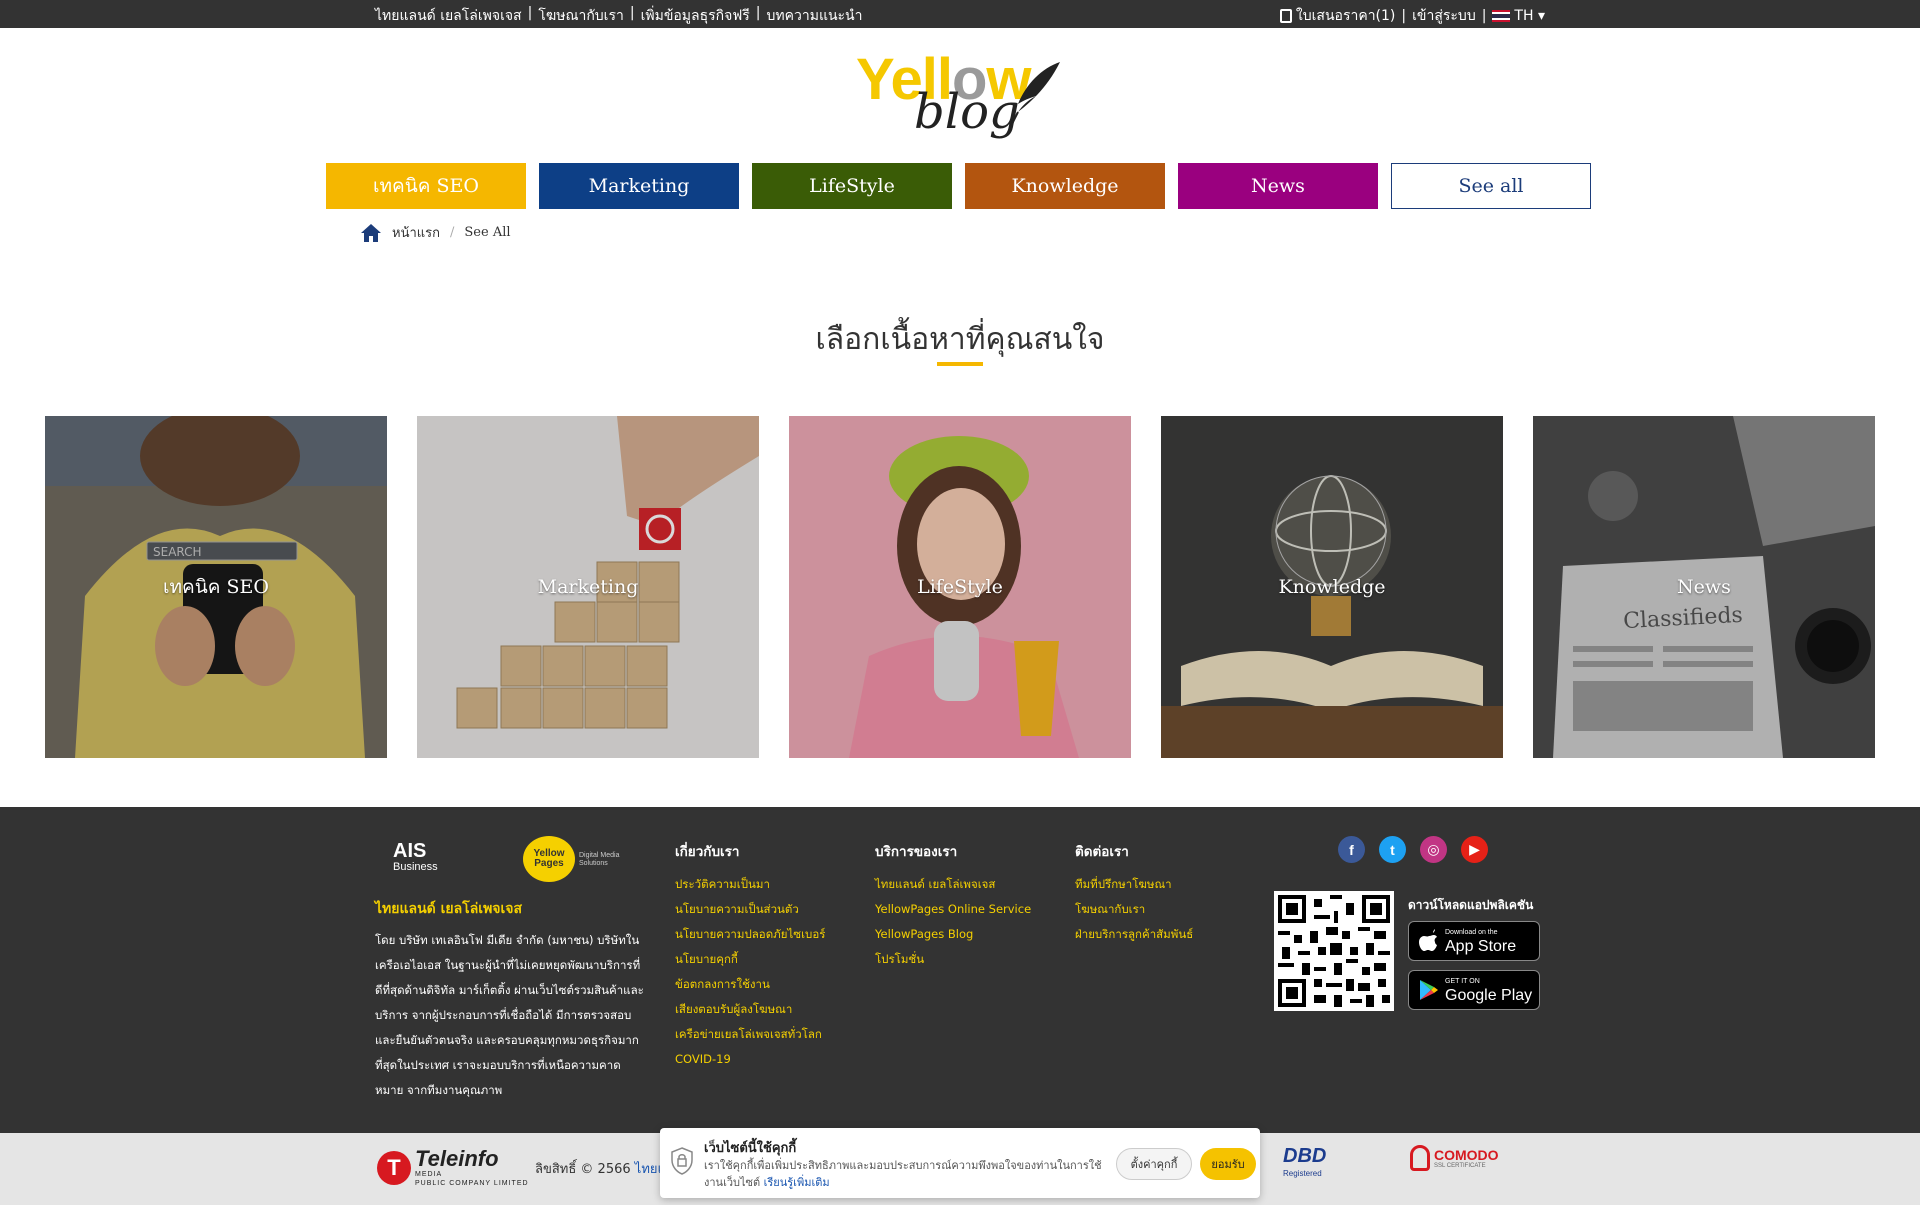 The width and height of the screenshot is (1920, 1205). I want to click on footer-link: ข้อตกลงการใช้งาน, so click(750, 984).